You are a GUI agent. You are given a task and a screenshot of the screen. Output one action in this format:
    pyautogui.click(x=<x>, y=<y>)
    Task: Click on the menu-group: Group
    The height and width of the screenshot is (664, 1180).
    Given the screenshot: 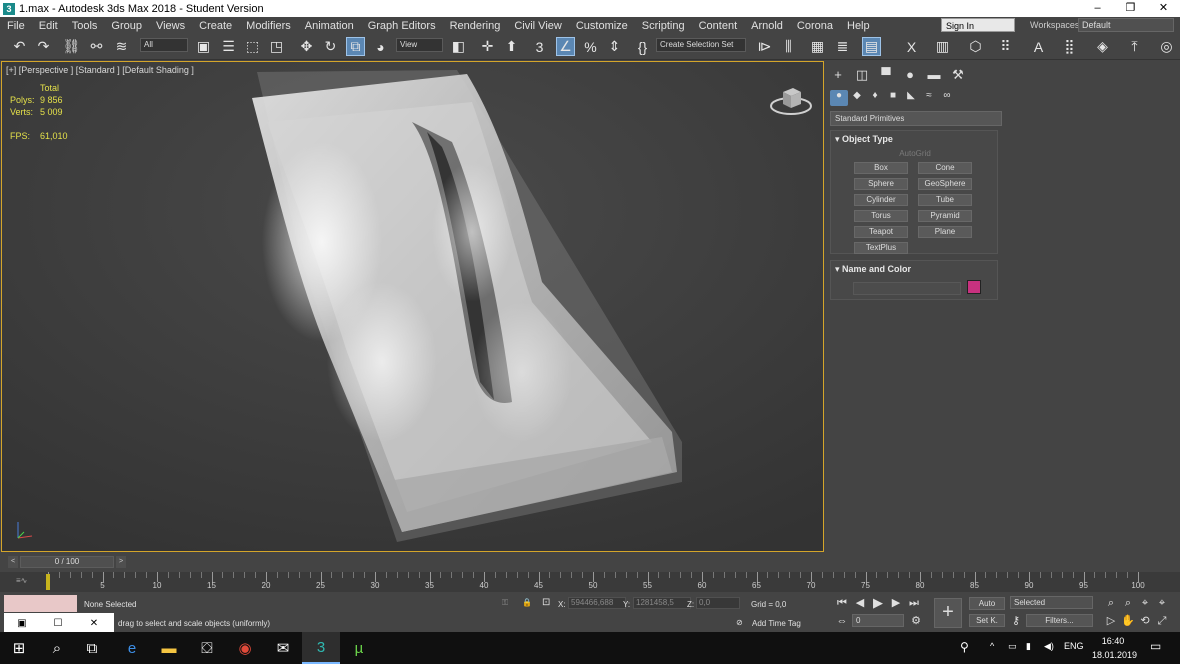 What is the action you would take?
    pyautogui.click(x=126, y=26)
    